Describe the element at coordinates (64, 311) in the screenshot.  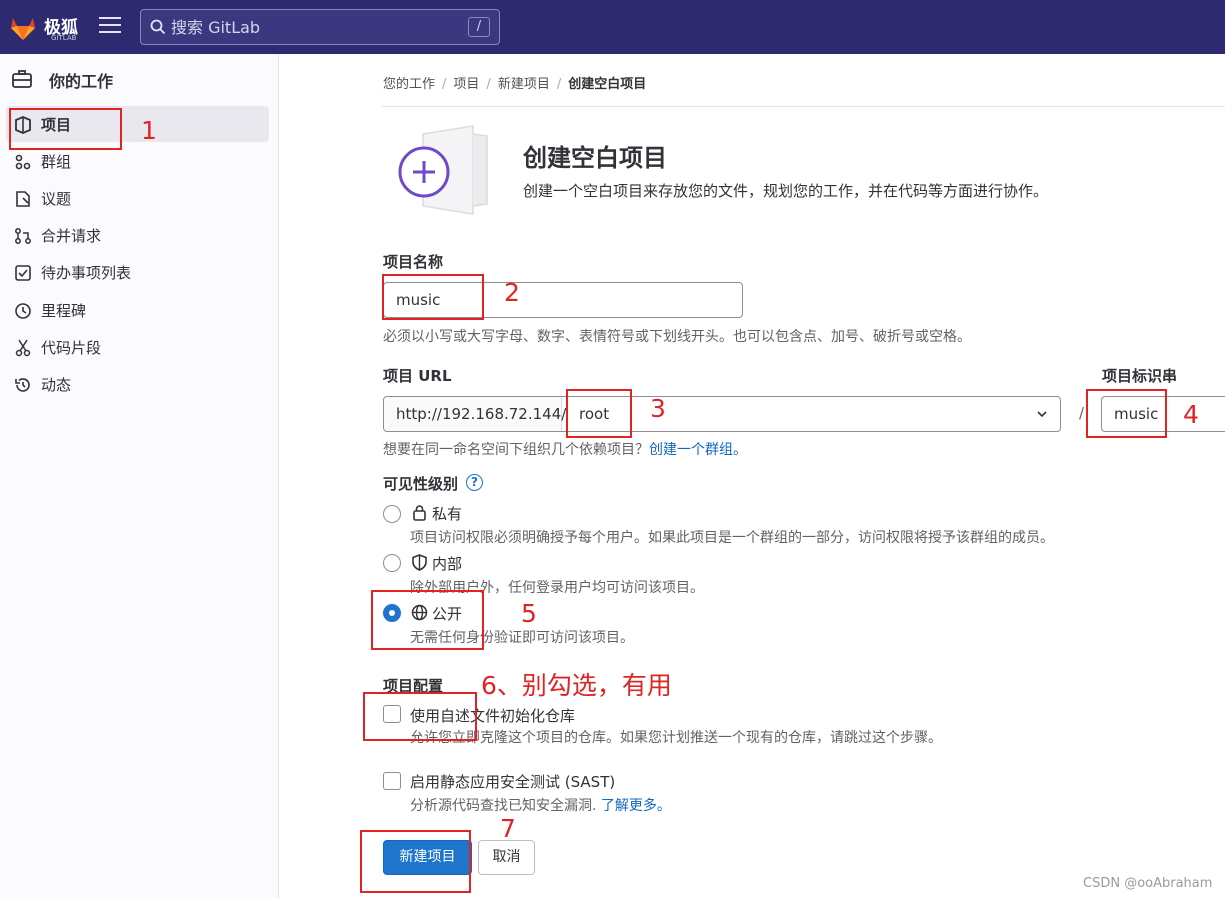
I see `sidebar-item-label: 里程碑` at that location.